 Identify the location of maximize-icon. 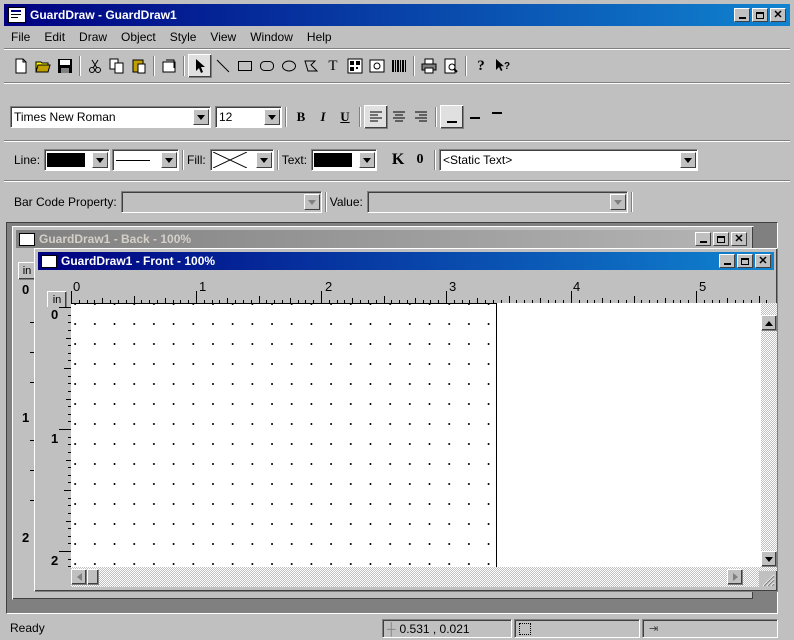
(760, 15).